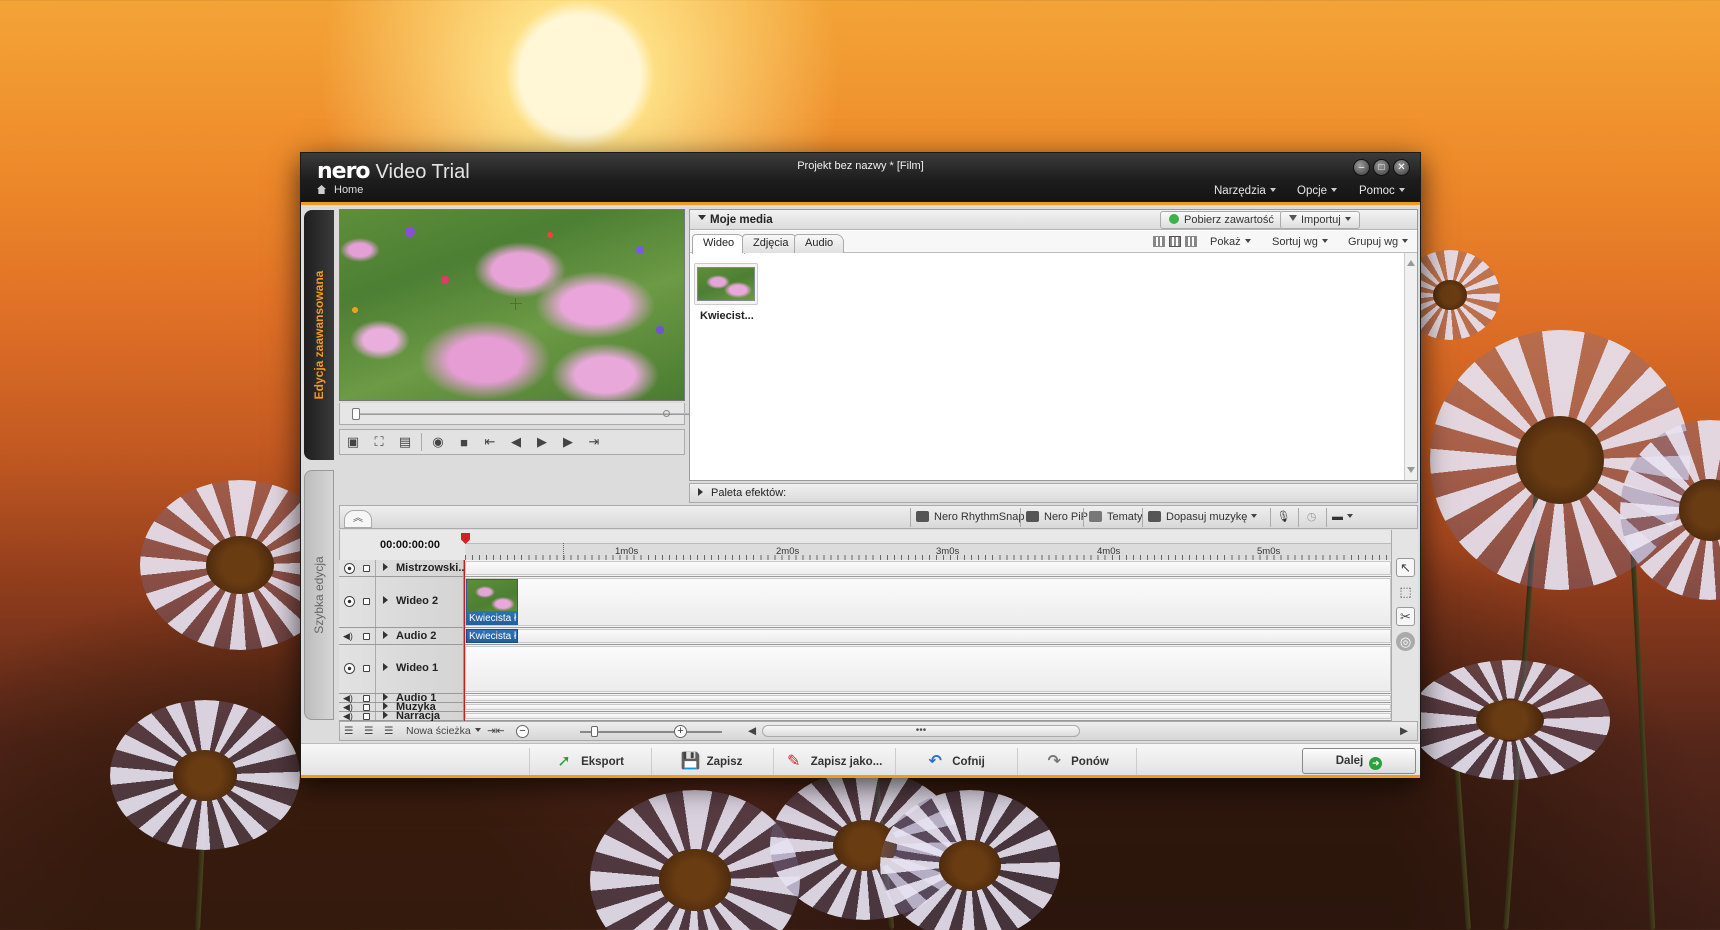 The width and height of the screenshot is (1720, 930). What do you see at coordinates (421, 442) in the screenshot?
I see `separator` at bounding box center [421, 442].